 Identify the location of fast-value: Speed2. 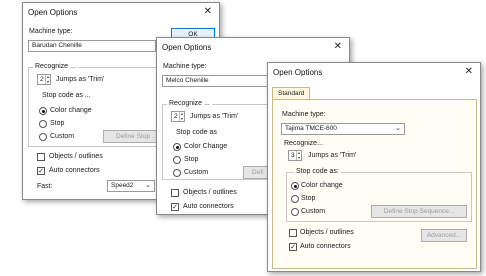
(122, 185).